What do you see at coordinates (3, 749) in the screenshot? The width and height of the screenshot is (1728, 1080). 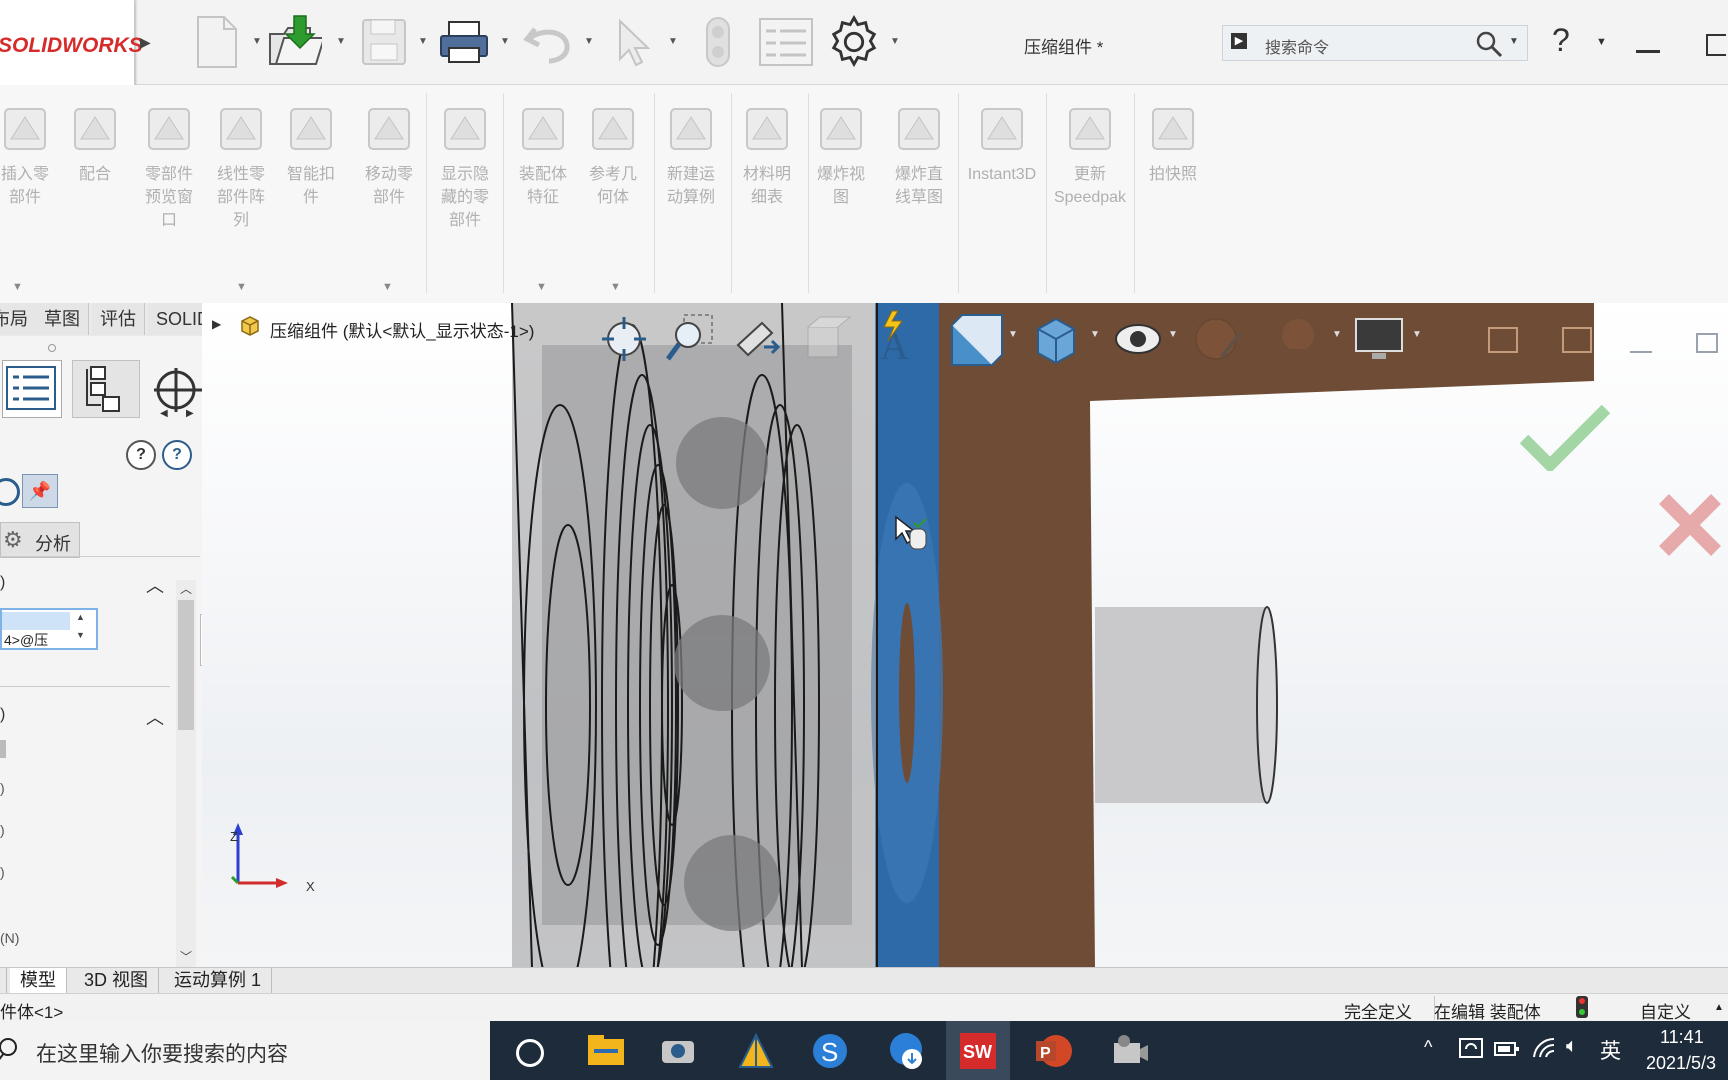 I see `option-marker` at bounding box center [3, 749].